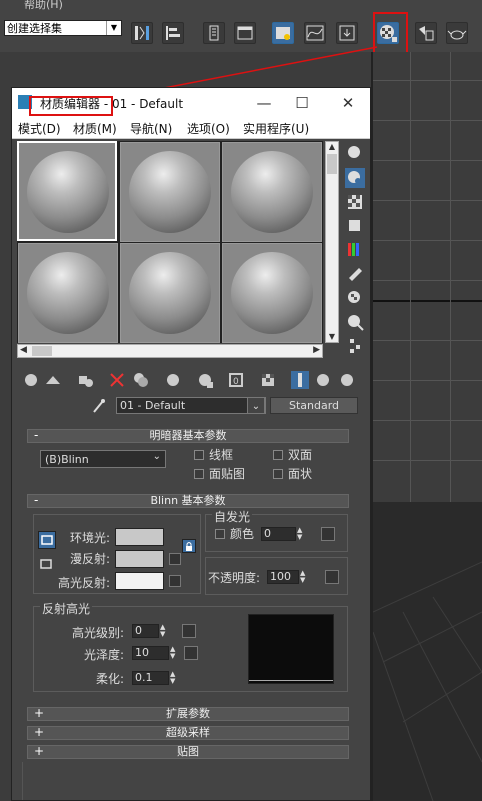 Image resolution: width=482 pixels, height=801 pixels. What do you see at coordinates (95, 128) in the screenshot?
I see `menu-material: 材质(M)` at bounding box center [95, 128].